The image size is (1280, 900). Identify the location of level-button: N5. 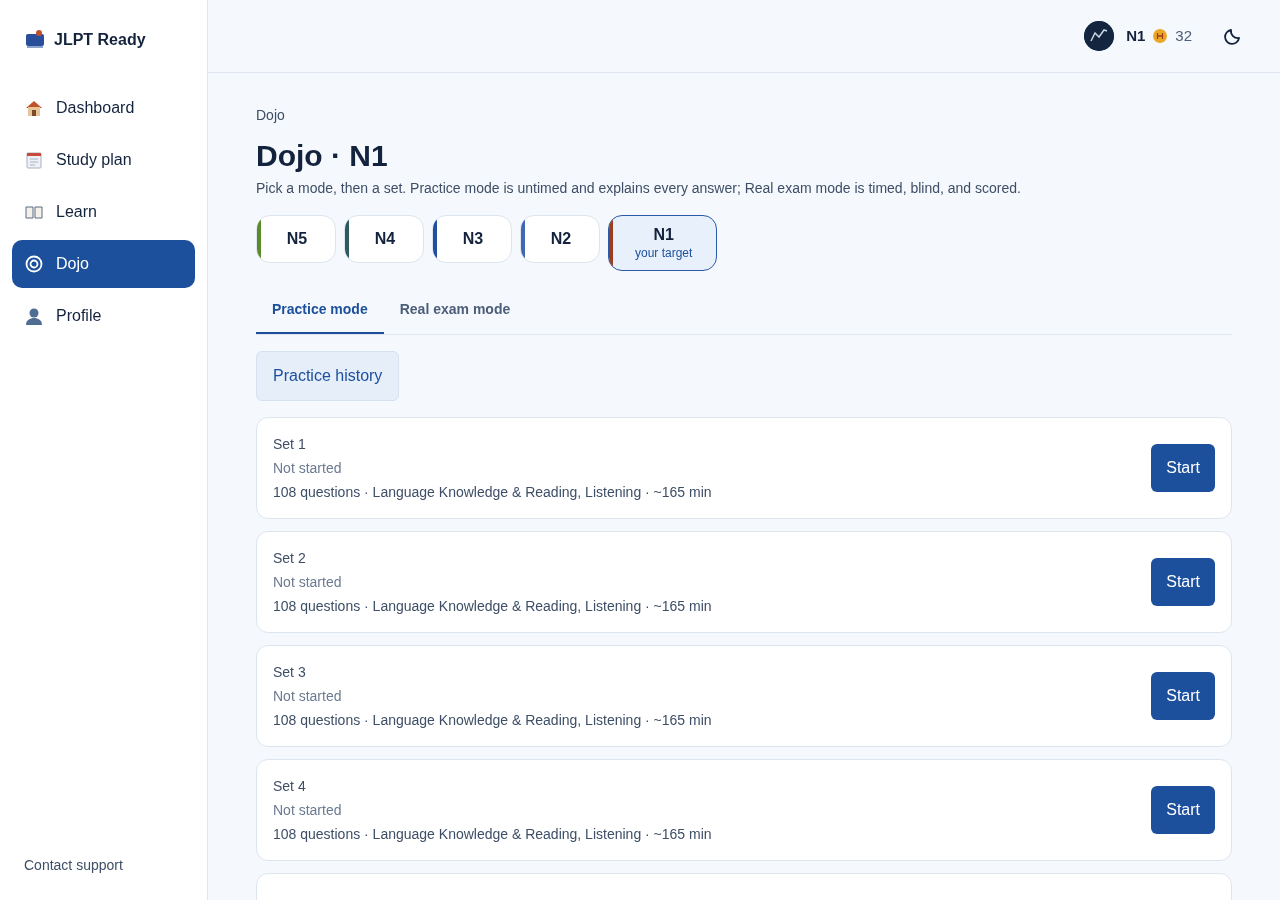
(296, 239).